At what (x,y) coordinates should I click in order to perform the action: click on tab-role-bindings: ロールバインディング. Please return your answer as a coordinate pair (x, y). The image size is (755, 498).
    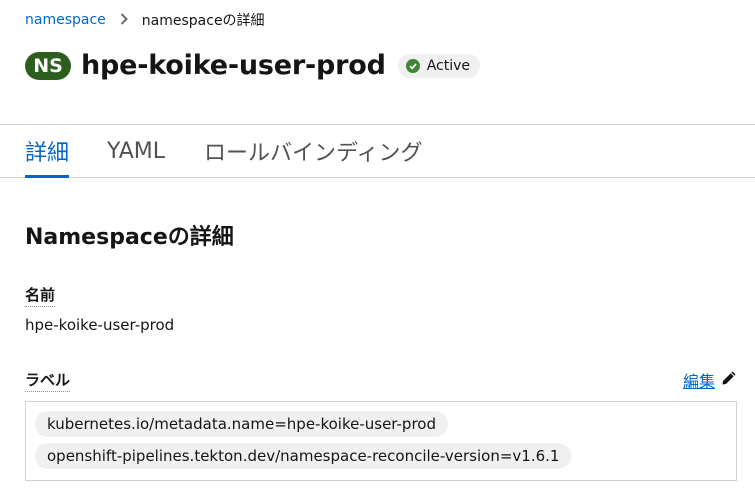
    Looking at the image, I should click on (313, 151).